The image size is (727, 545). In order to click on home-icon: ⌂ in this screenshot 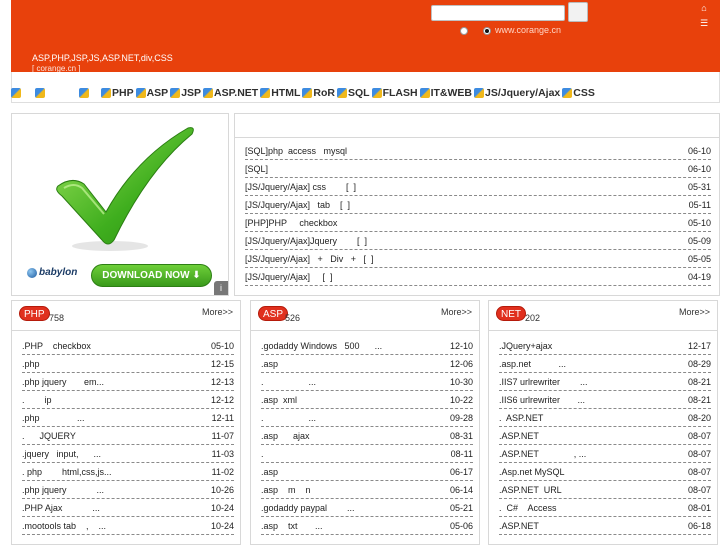, I will do `click(704, 8)`.